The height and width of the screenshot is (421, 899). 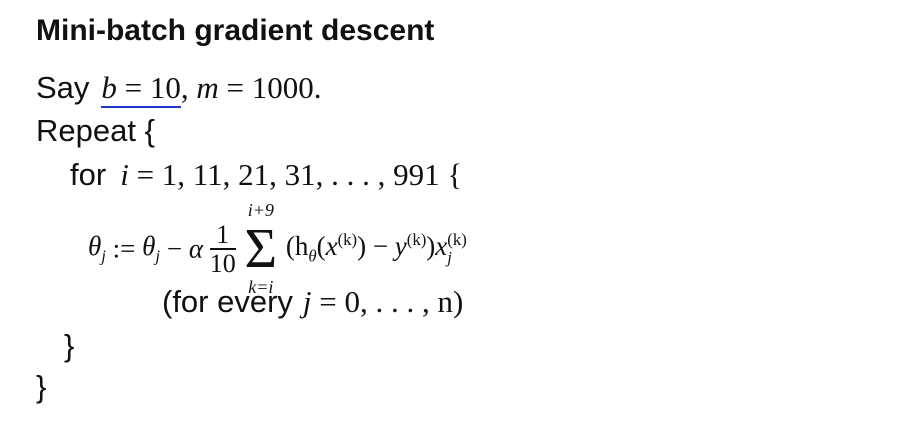 I want to click on say-math: b = 10, m = 1000., so click(x=211, y=89).